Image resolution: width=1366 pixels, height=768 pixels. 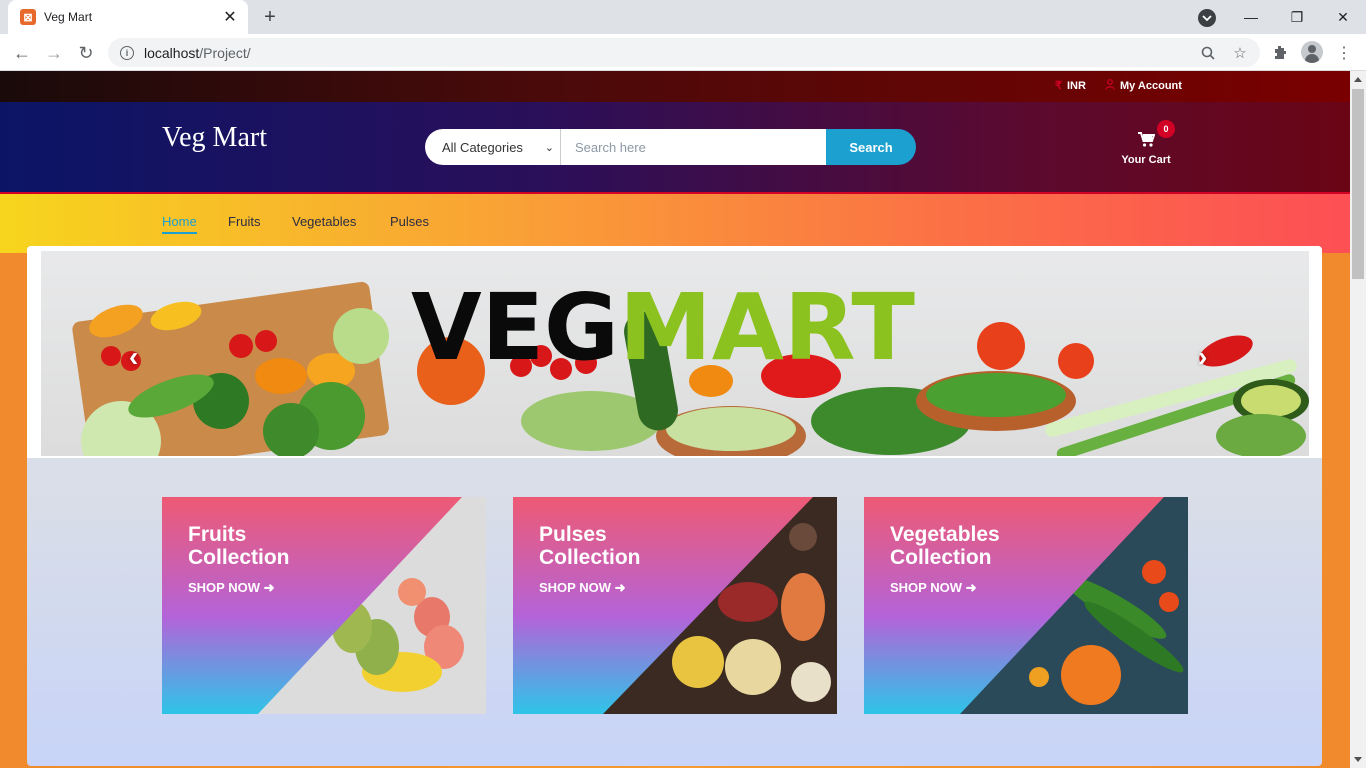 I want to click on site-info-icon: i, so click(x=127, y=52).